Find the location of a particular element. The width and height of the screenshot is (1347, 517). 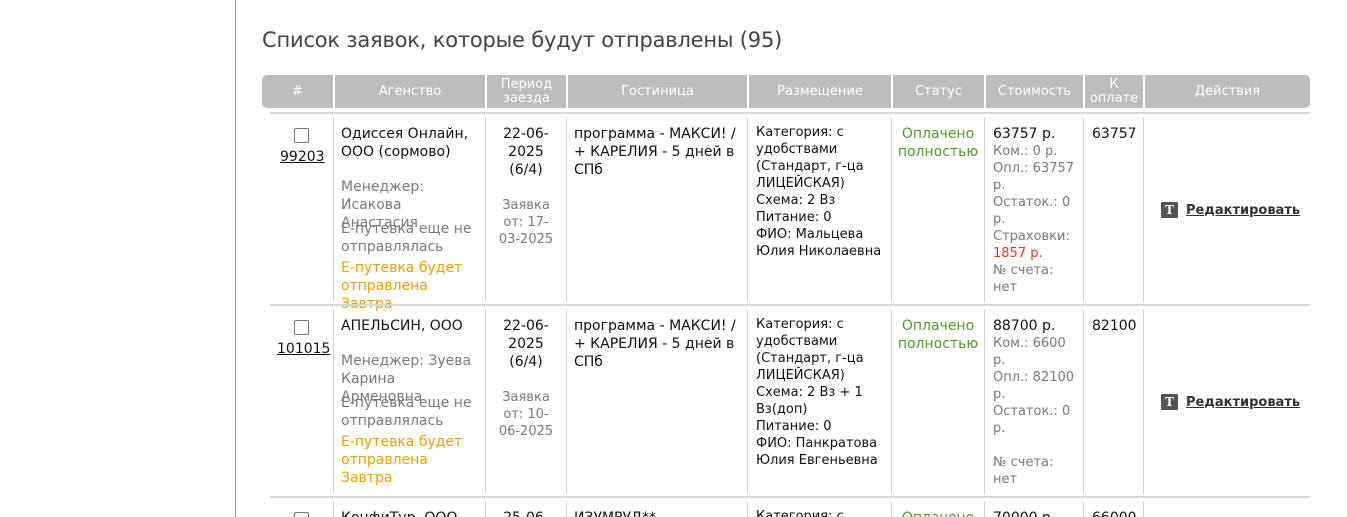

col-period: Период заезда is located at coordinates (527, 91).